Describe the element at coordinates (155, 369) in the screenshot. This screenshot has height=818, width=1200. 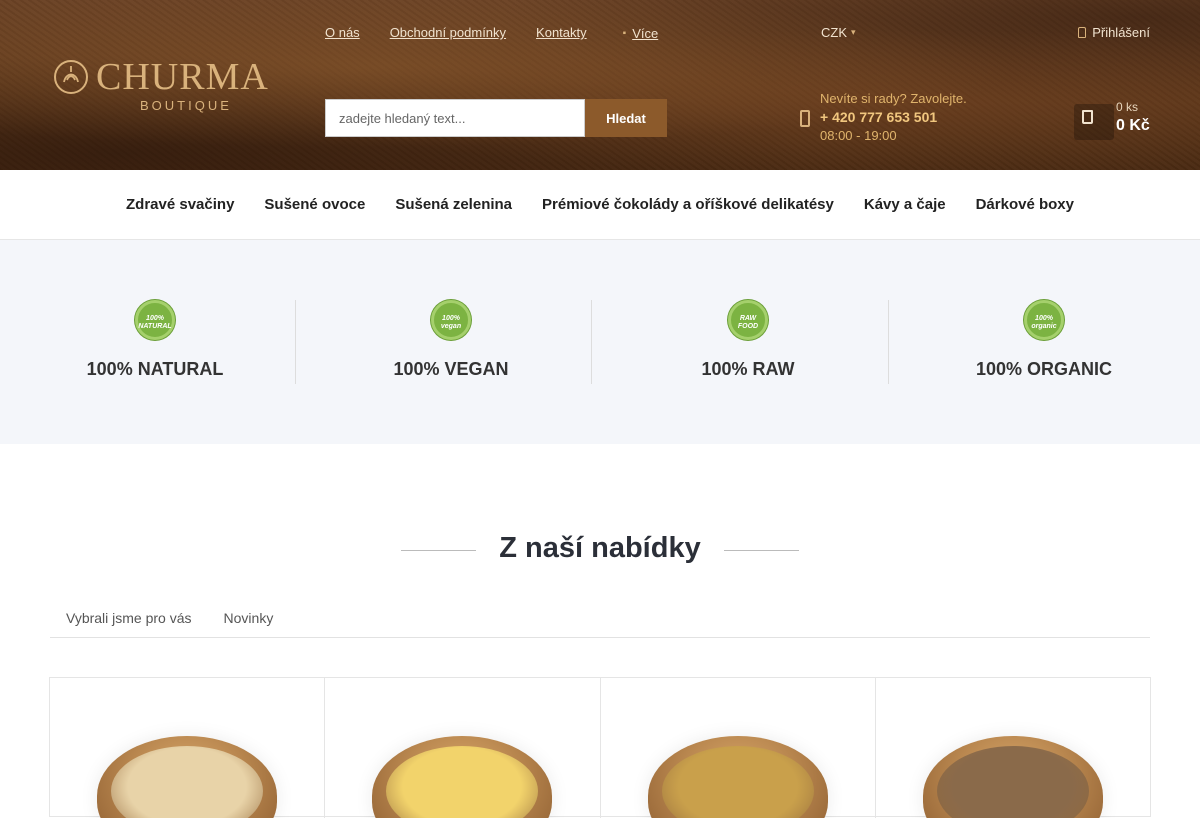
I see `benefit-title: 100% NATURAL` at that location.